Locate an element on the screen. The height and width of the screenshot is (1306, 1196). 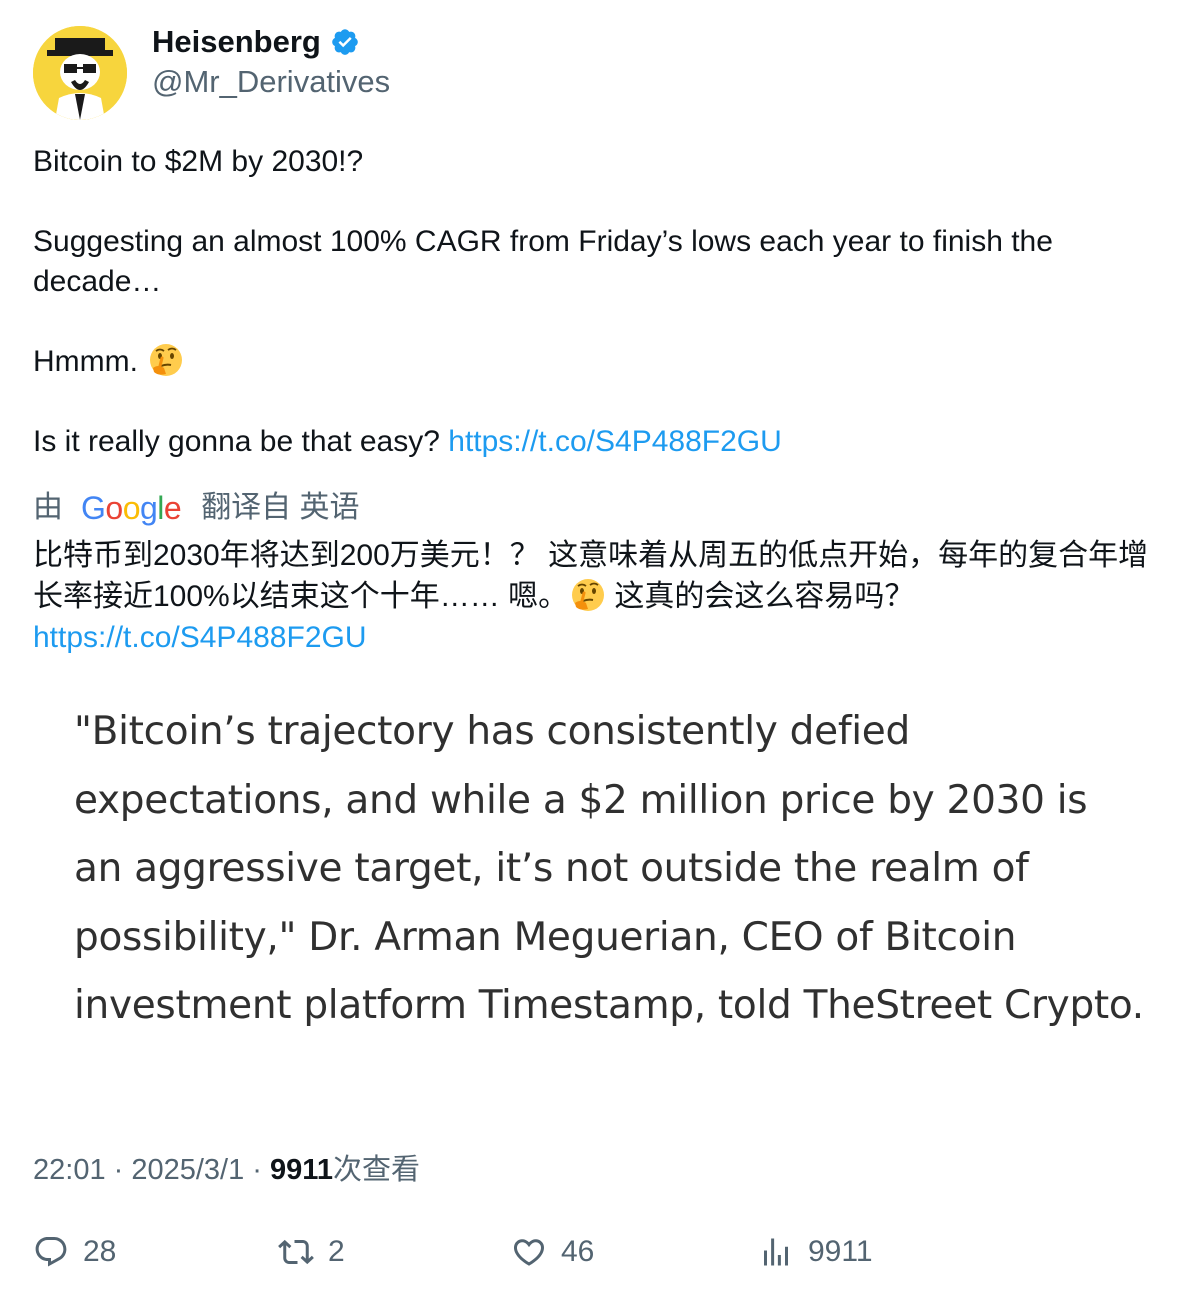
translated-from-label: 翻译自 英语 is located at coordinates (280, 508).